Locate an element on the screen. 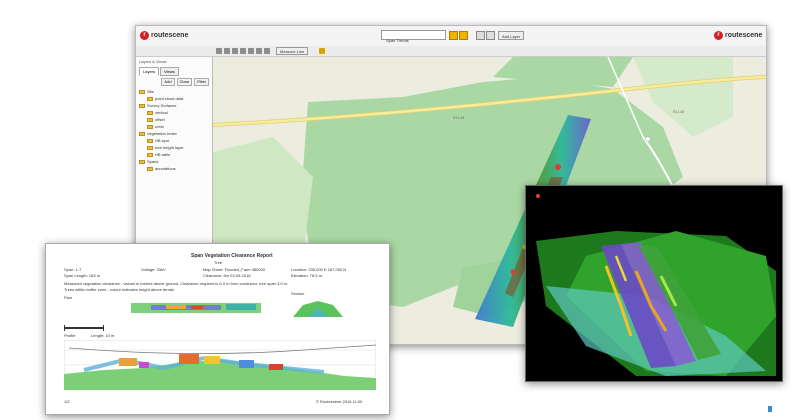 The height and width of the screenshot is (420, 800). profile-label: Profile is located at coordinates (70, 335).